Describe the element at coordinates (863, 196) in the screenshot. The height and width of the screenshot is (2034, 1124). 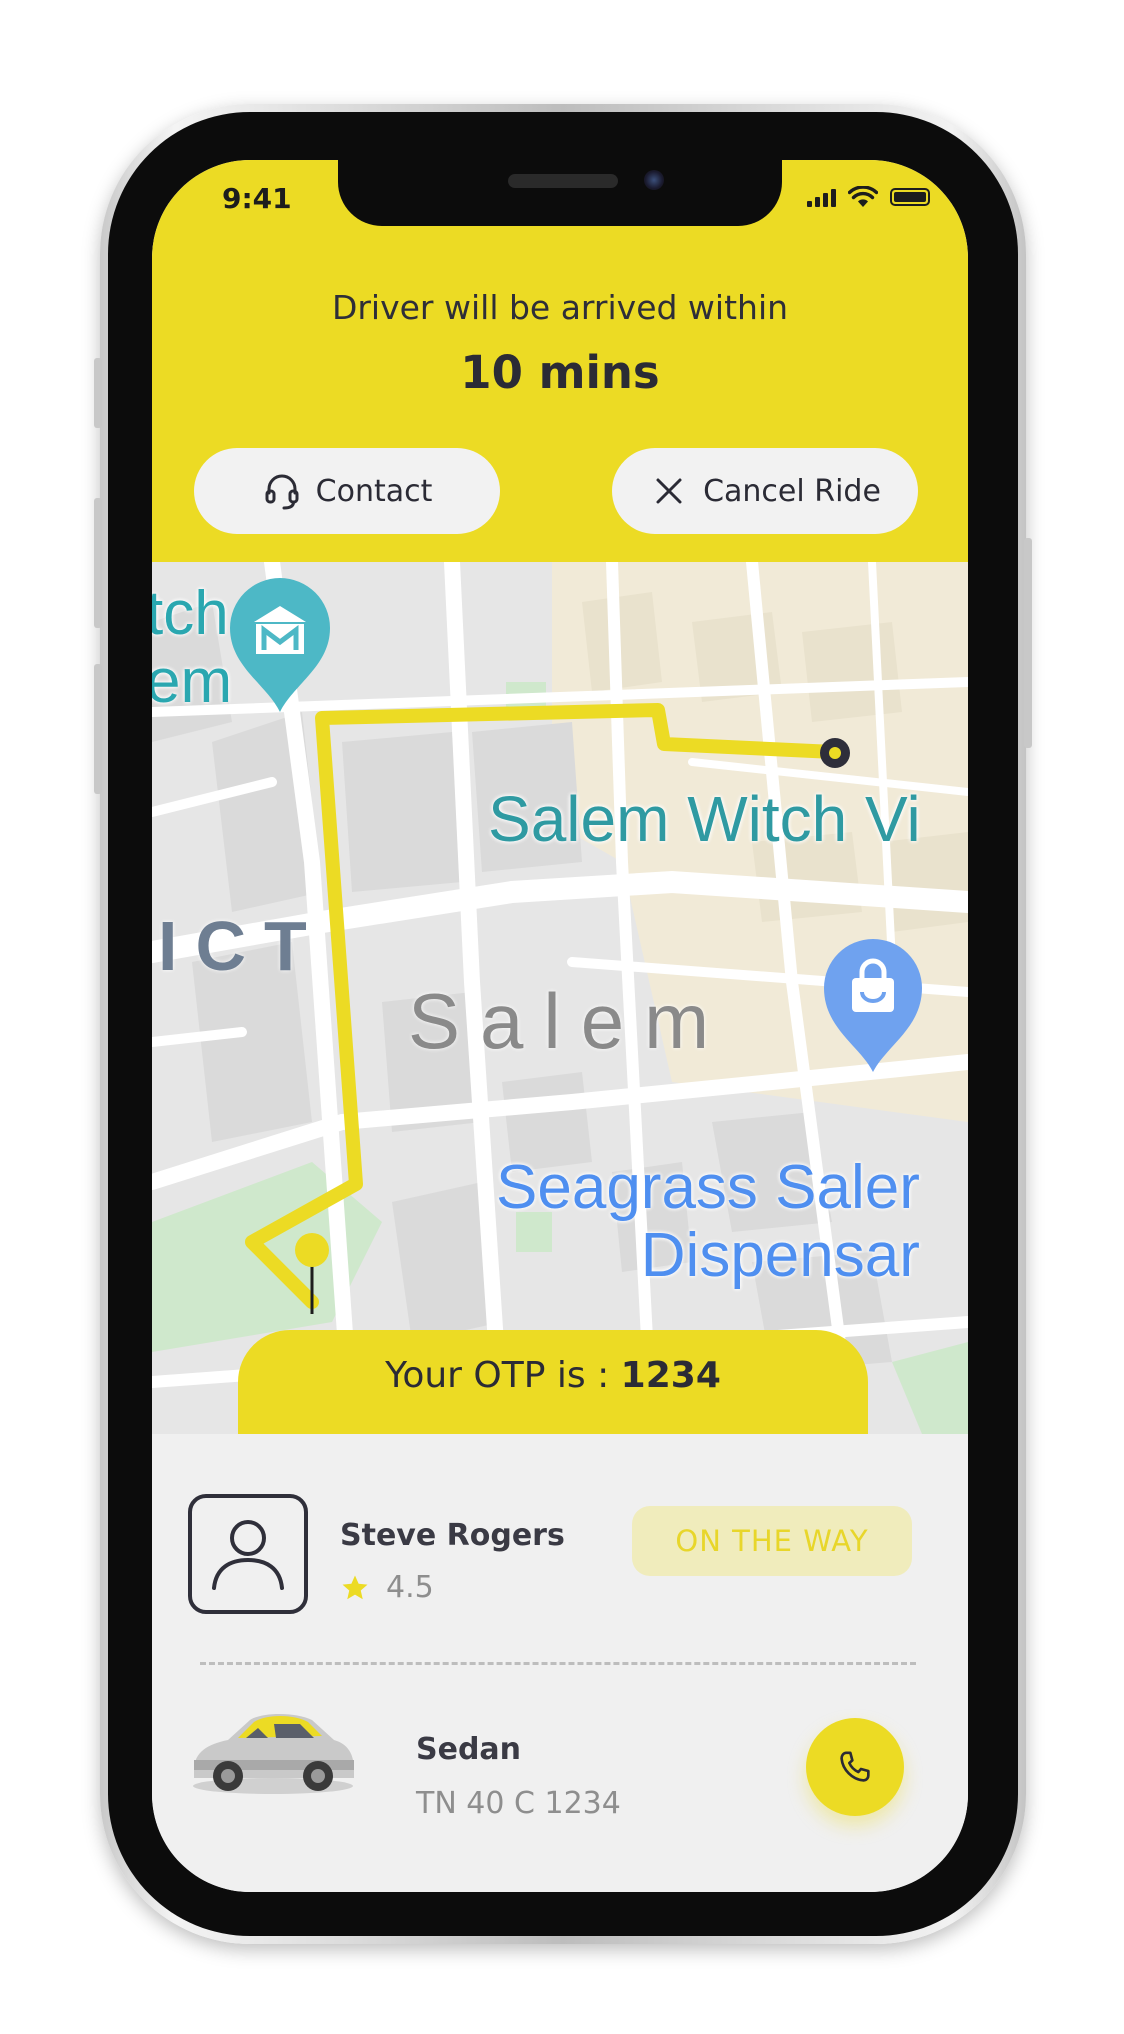
I see `wifi-icon` at that location.